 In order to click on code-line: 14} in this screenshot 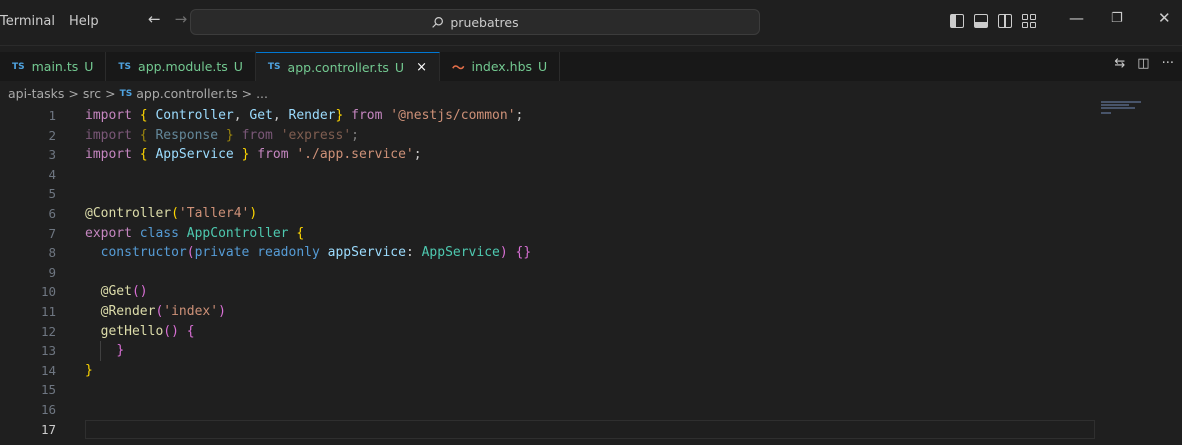, I will do `click(547, 371)`.